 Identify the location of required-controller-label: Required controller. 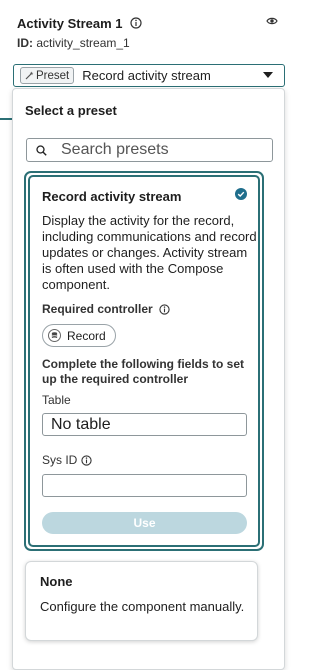
(106, 309).